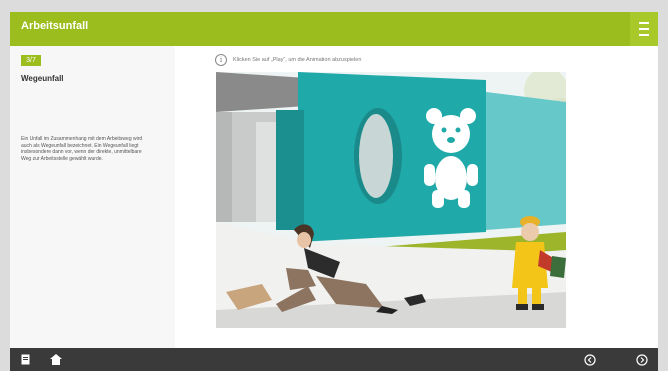  What do you see at coordinates (221, 60) in the screenshot?
I see `info-icon: i` at bounding box center [221, 60].